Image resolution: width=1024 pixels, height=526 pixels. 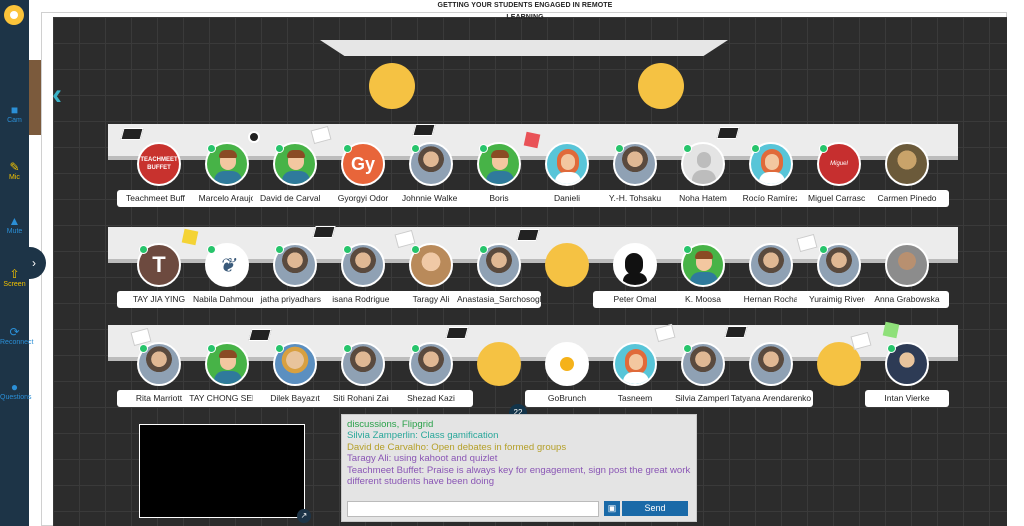 What do you see at coordinates (34, 263) in the screenshot?
I see `chevron-right-icon: ›` at bounding box center [34, 263].